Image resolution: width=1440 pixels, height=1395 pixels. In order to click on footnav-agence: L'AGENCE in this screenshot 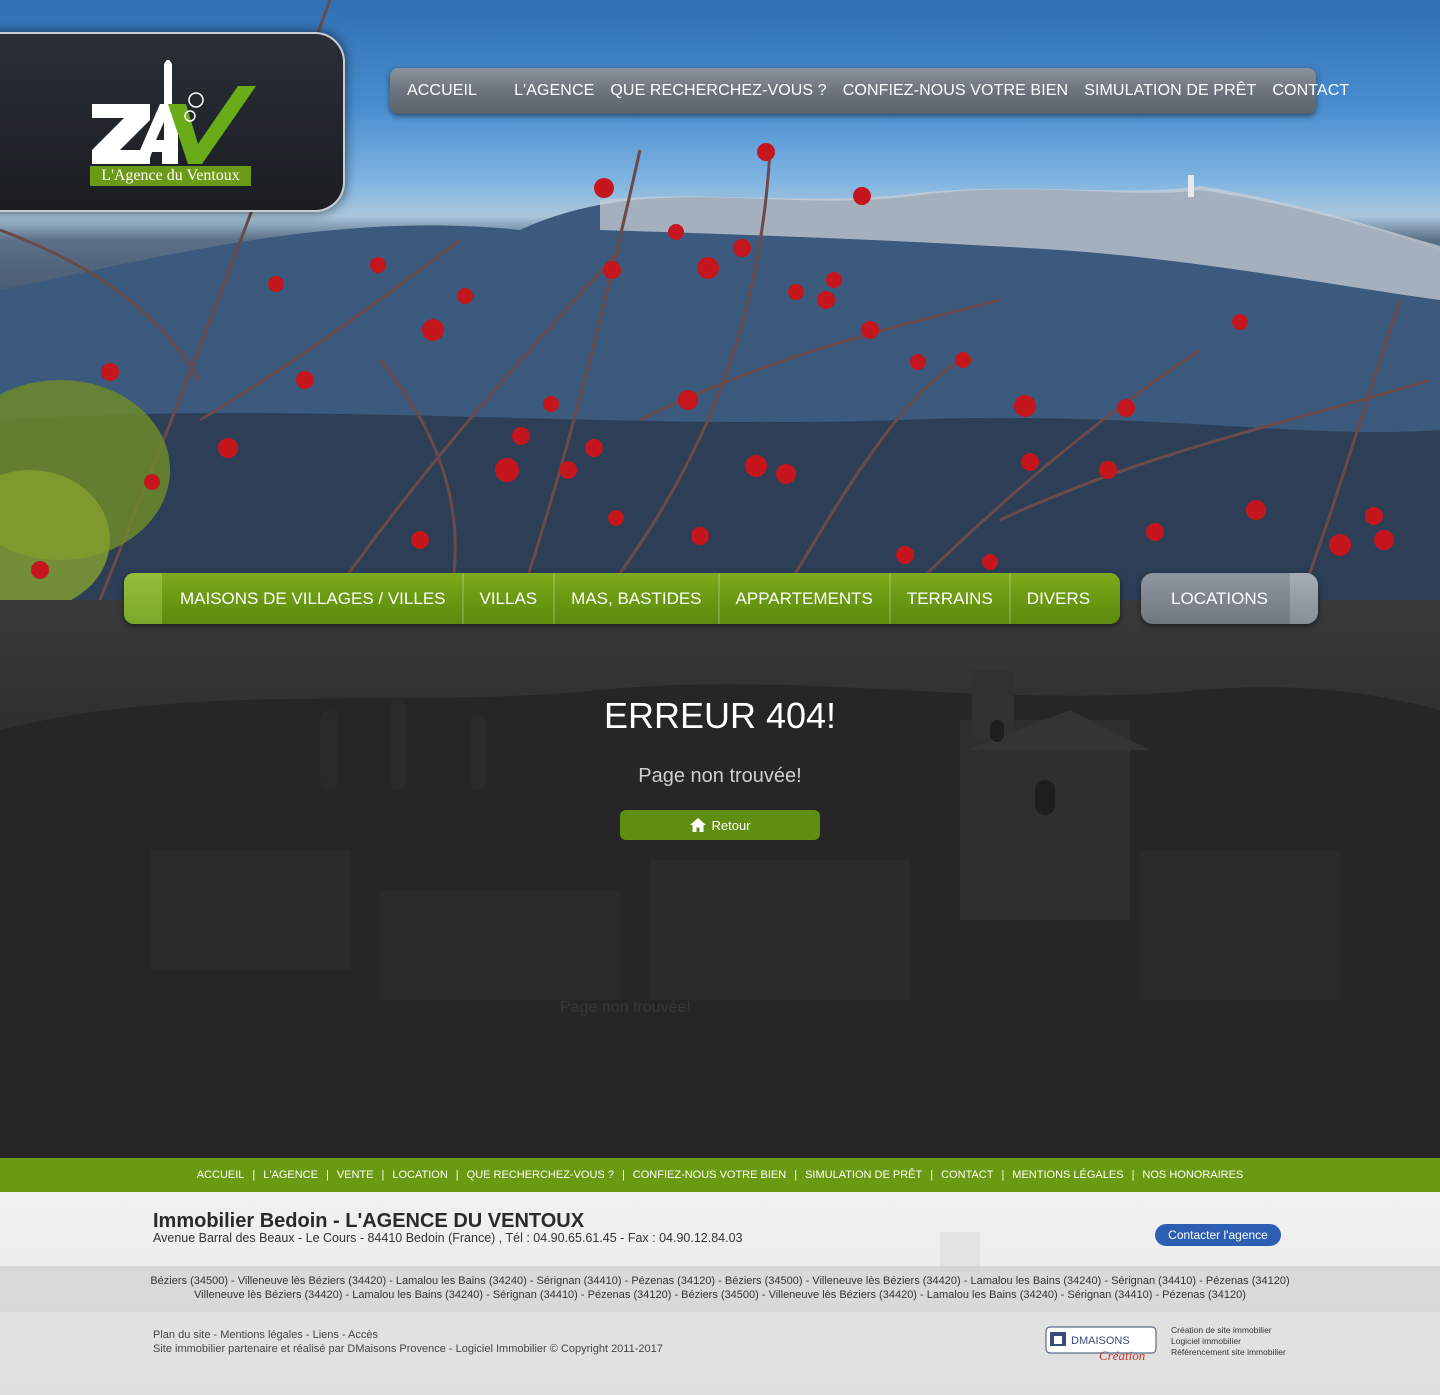, I will do `click(290, 1175)`.